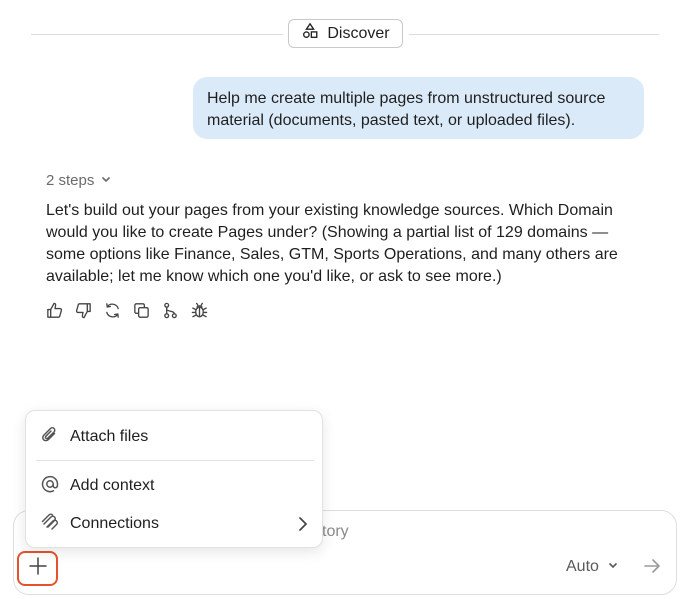 Image resolution: width=690 pixels, height=599 pixels. Describe the element at coordinates (109, 436) in the screenshot. I see `menu-item-label: Attach files` at that location.